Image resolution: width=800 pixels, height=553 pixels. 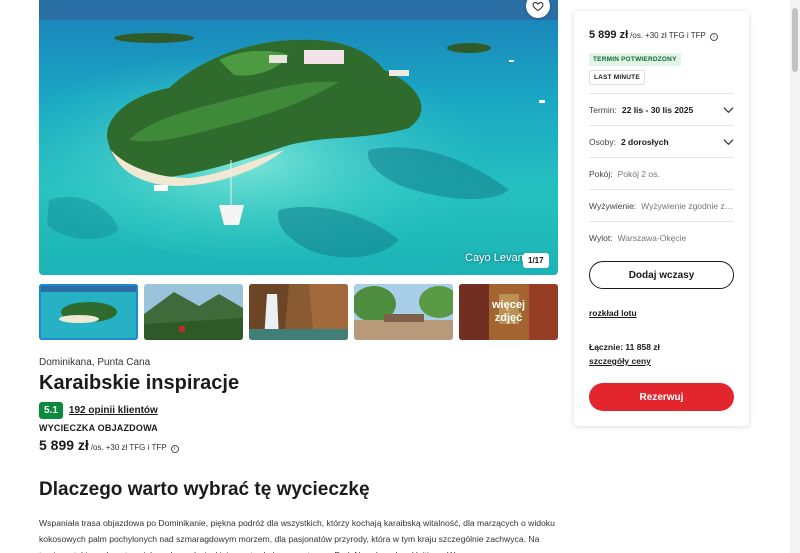 I want to click on price-suffix: /os., so click(x=97, y=447).